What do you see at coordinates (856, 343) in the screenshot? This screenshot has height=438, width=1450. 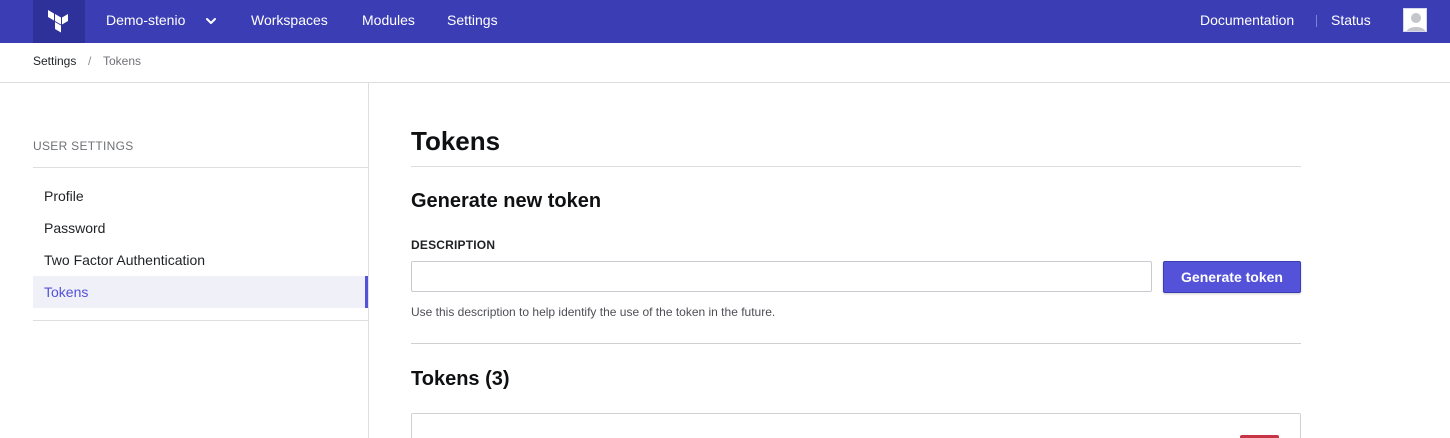 I see `section-divider` at bounding box center [856, 343].